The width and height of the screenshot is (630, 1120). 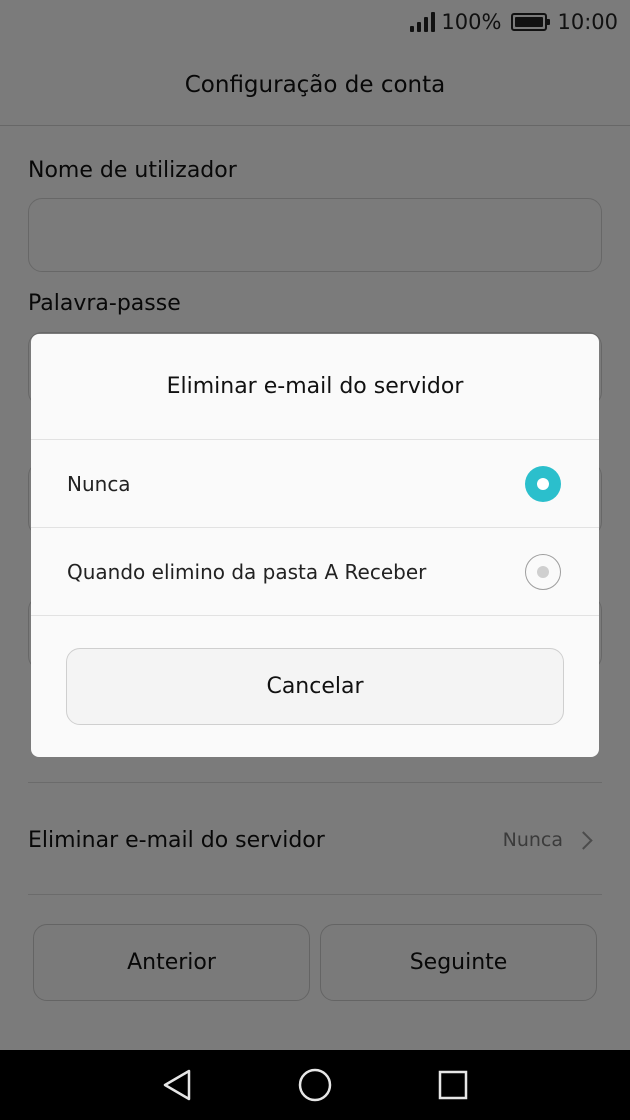 I want to click on radio-unselected-icon, so click(x=543, y=571).